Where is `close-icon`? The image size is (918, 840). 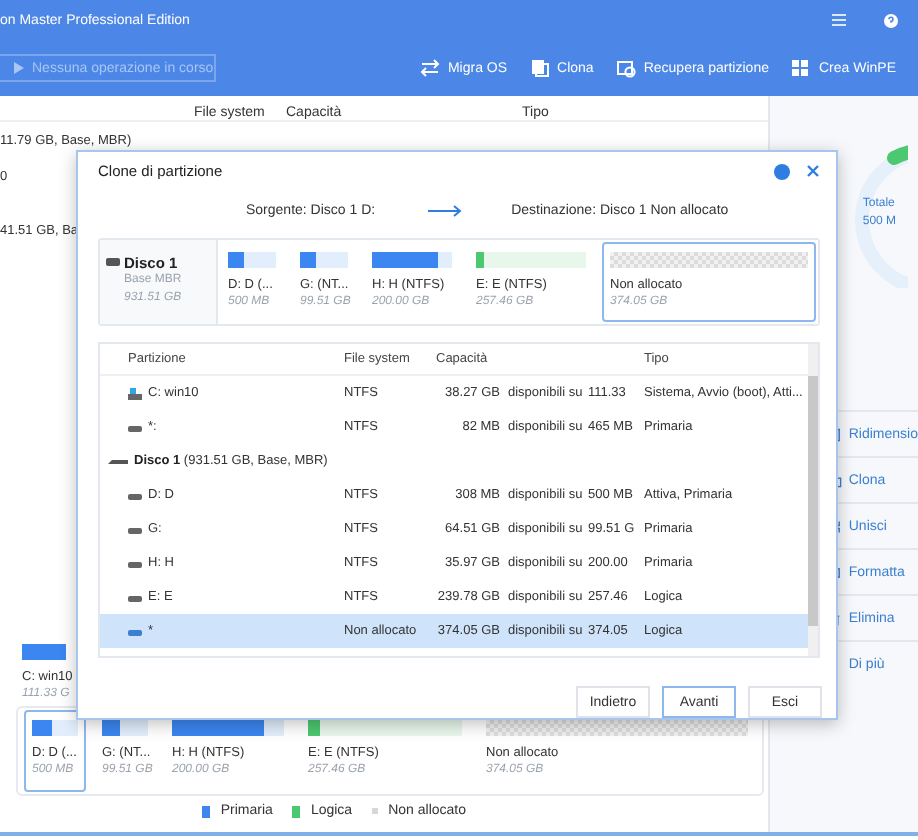 close-icon is located at coordinates (813, 171).